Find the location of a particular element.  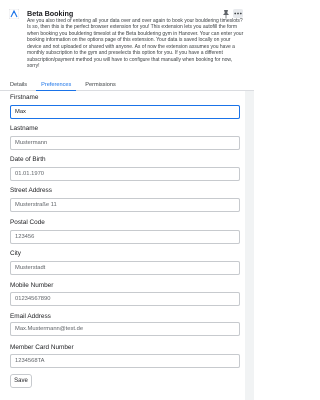

tab-details: Details is located at coordinates (18, 85).